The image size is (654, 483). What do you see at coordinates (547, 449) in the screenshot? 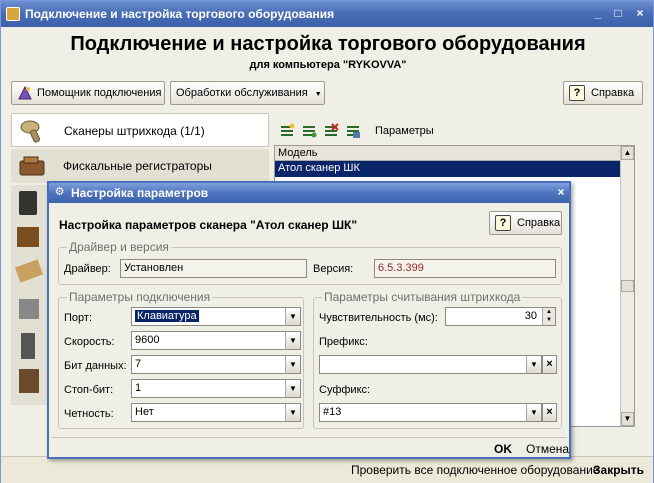
I see `cancel-button: Отмена` at bounding box center [547, 449].